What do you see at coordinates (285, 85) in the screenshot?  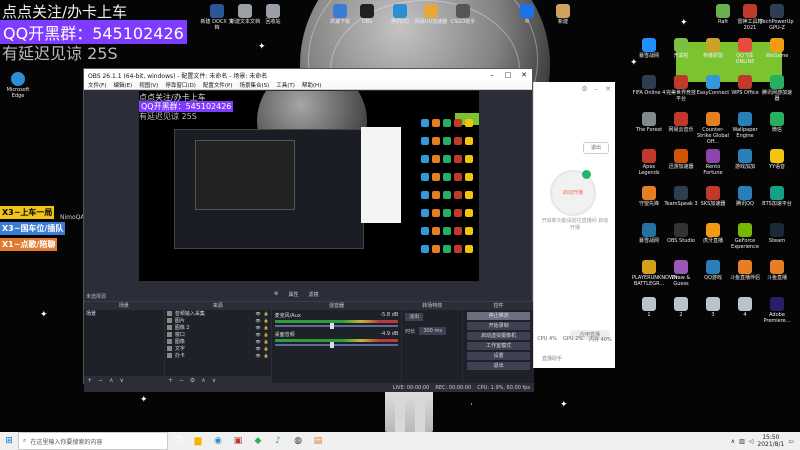 I see `obs-menu-item: 工具(T)` at bounding box center [285, 85].